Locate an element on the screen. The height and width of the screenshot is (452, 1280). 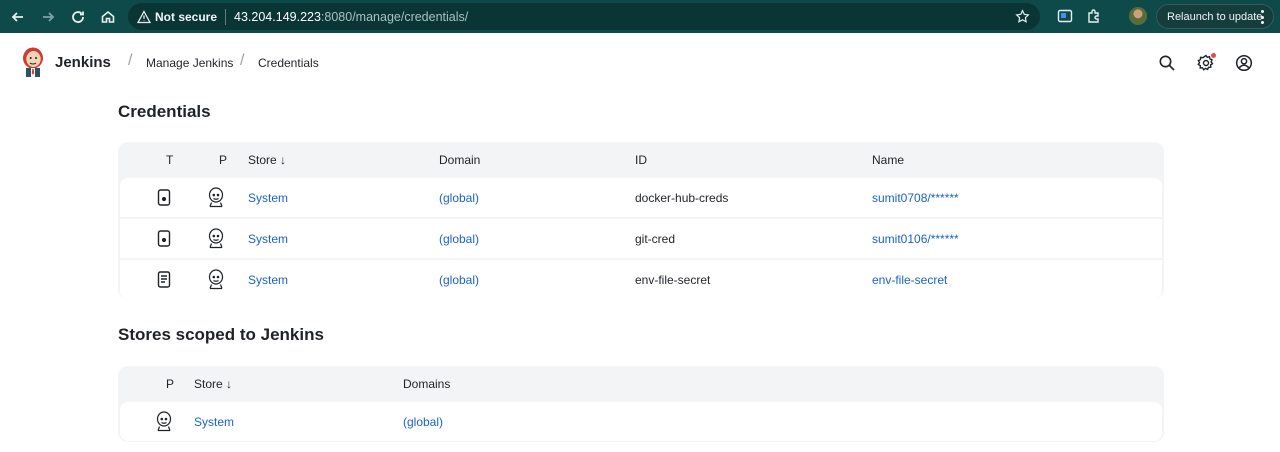
column-header-type: T is located at coordinates (169, 160).